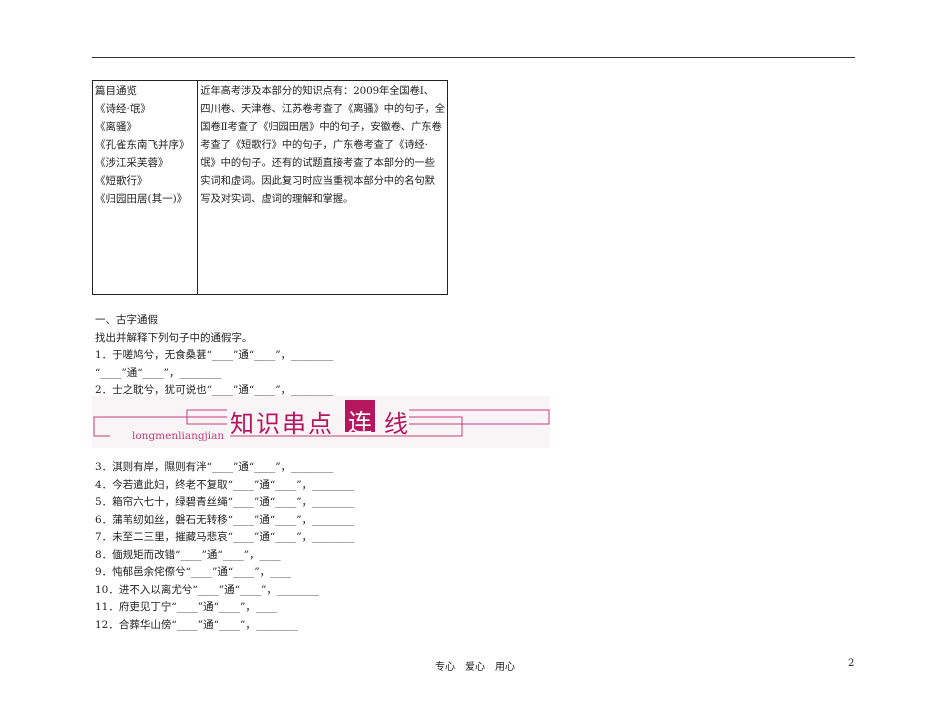 The image size is (950, 722). Describe the element at coordinates (317, 181) in the screenshot. I see `notes-line: 实词和虚词。因此复习时应当重视本部分中的名句默` at that location.